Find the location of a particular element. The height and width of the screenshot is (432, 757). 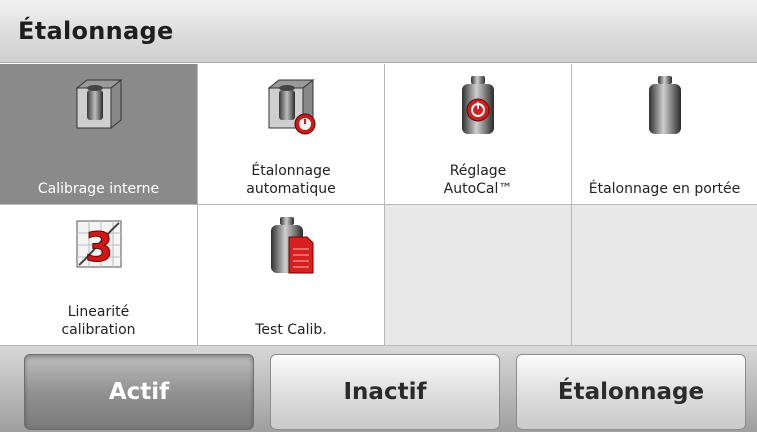

actif-button: Actif is located at coordinates (139, 392).